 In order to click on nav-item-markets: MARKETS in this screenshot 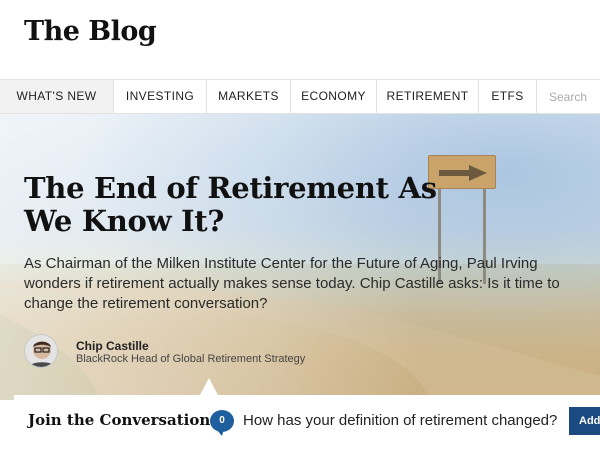, I will do `click(249, 96)`.